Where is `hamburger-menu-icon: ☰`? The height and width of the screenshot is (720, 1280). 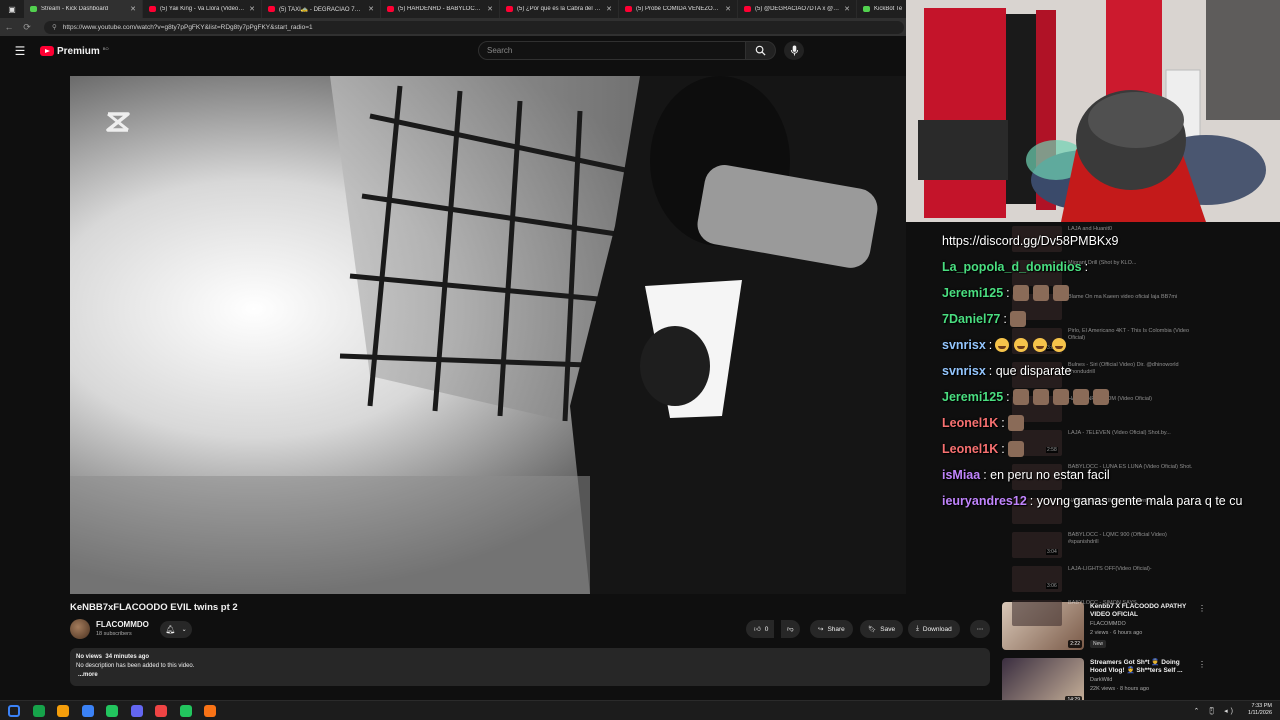
hamburger-menu-icon: ☰ is located at coordinates (20, 51).